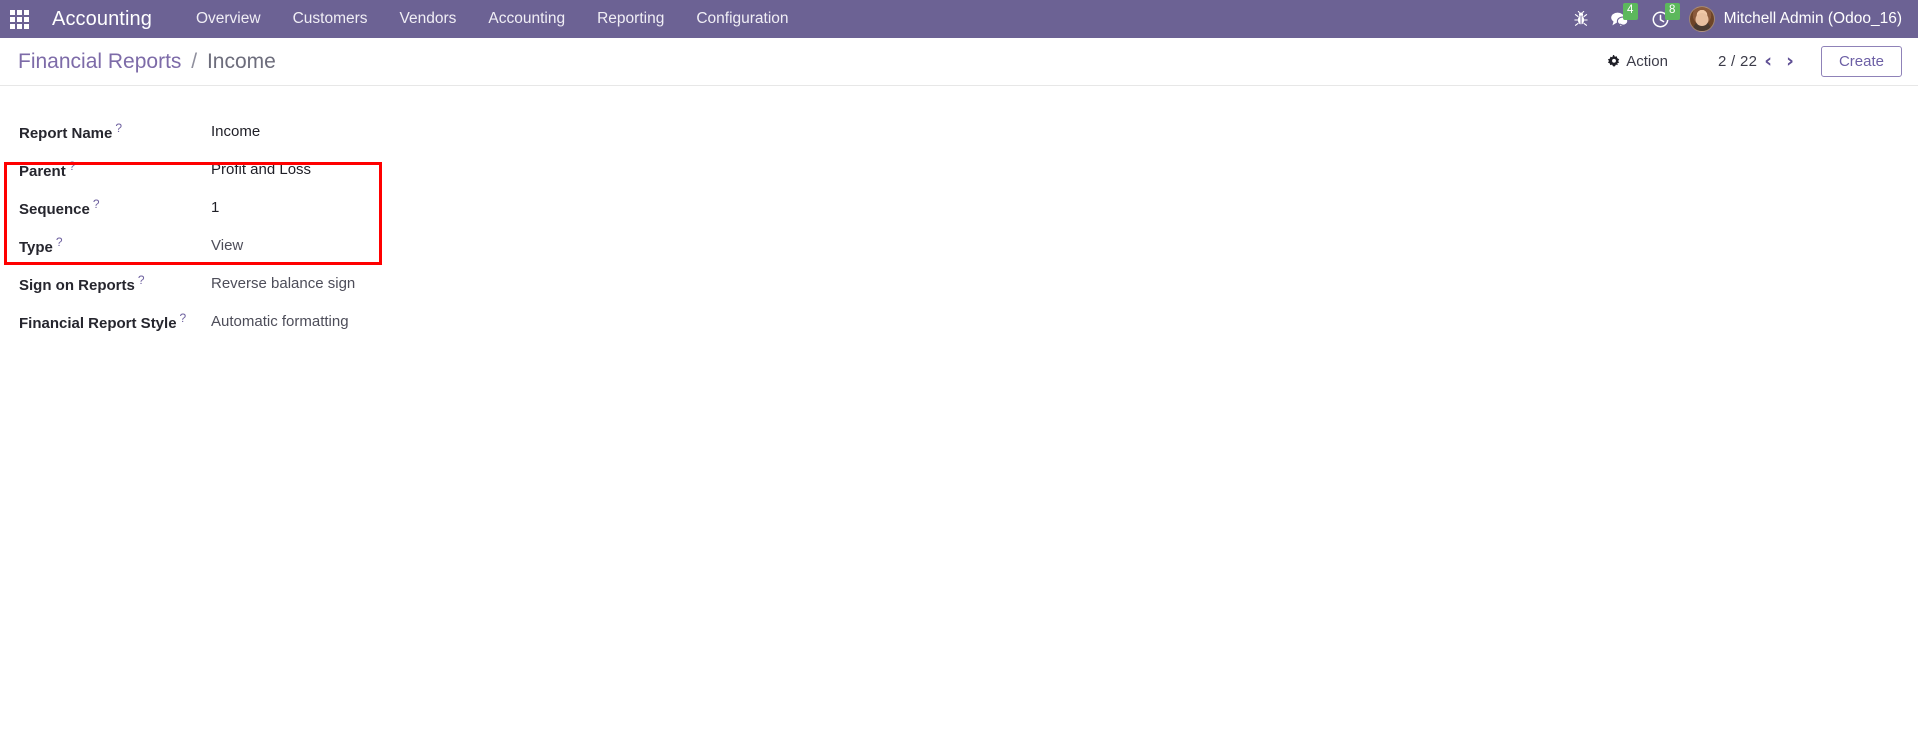  Describe the element at coordinates (630, 19) in the screenshot. I see `menu-item-reporting: Reporting` at that location.